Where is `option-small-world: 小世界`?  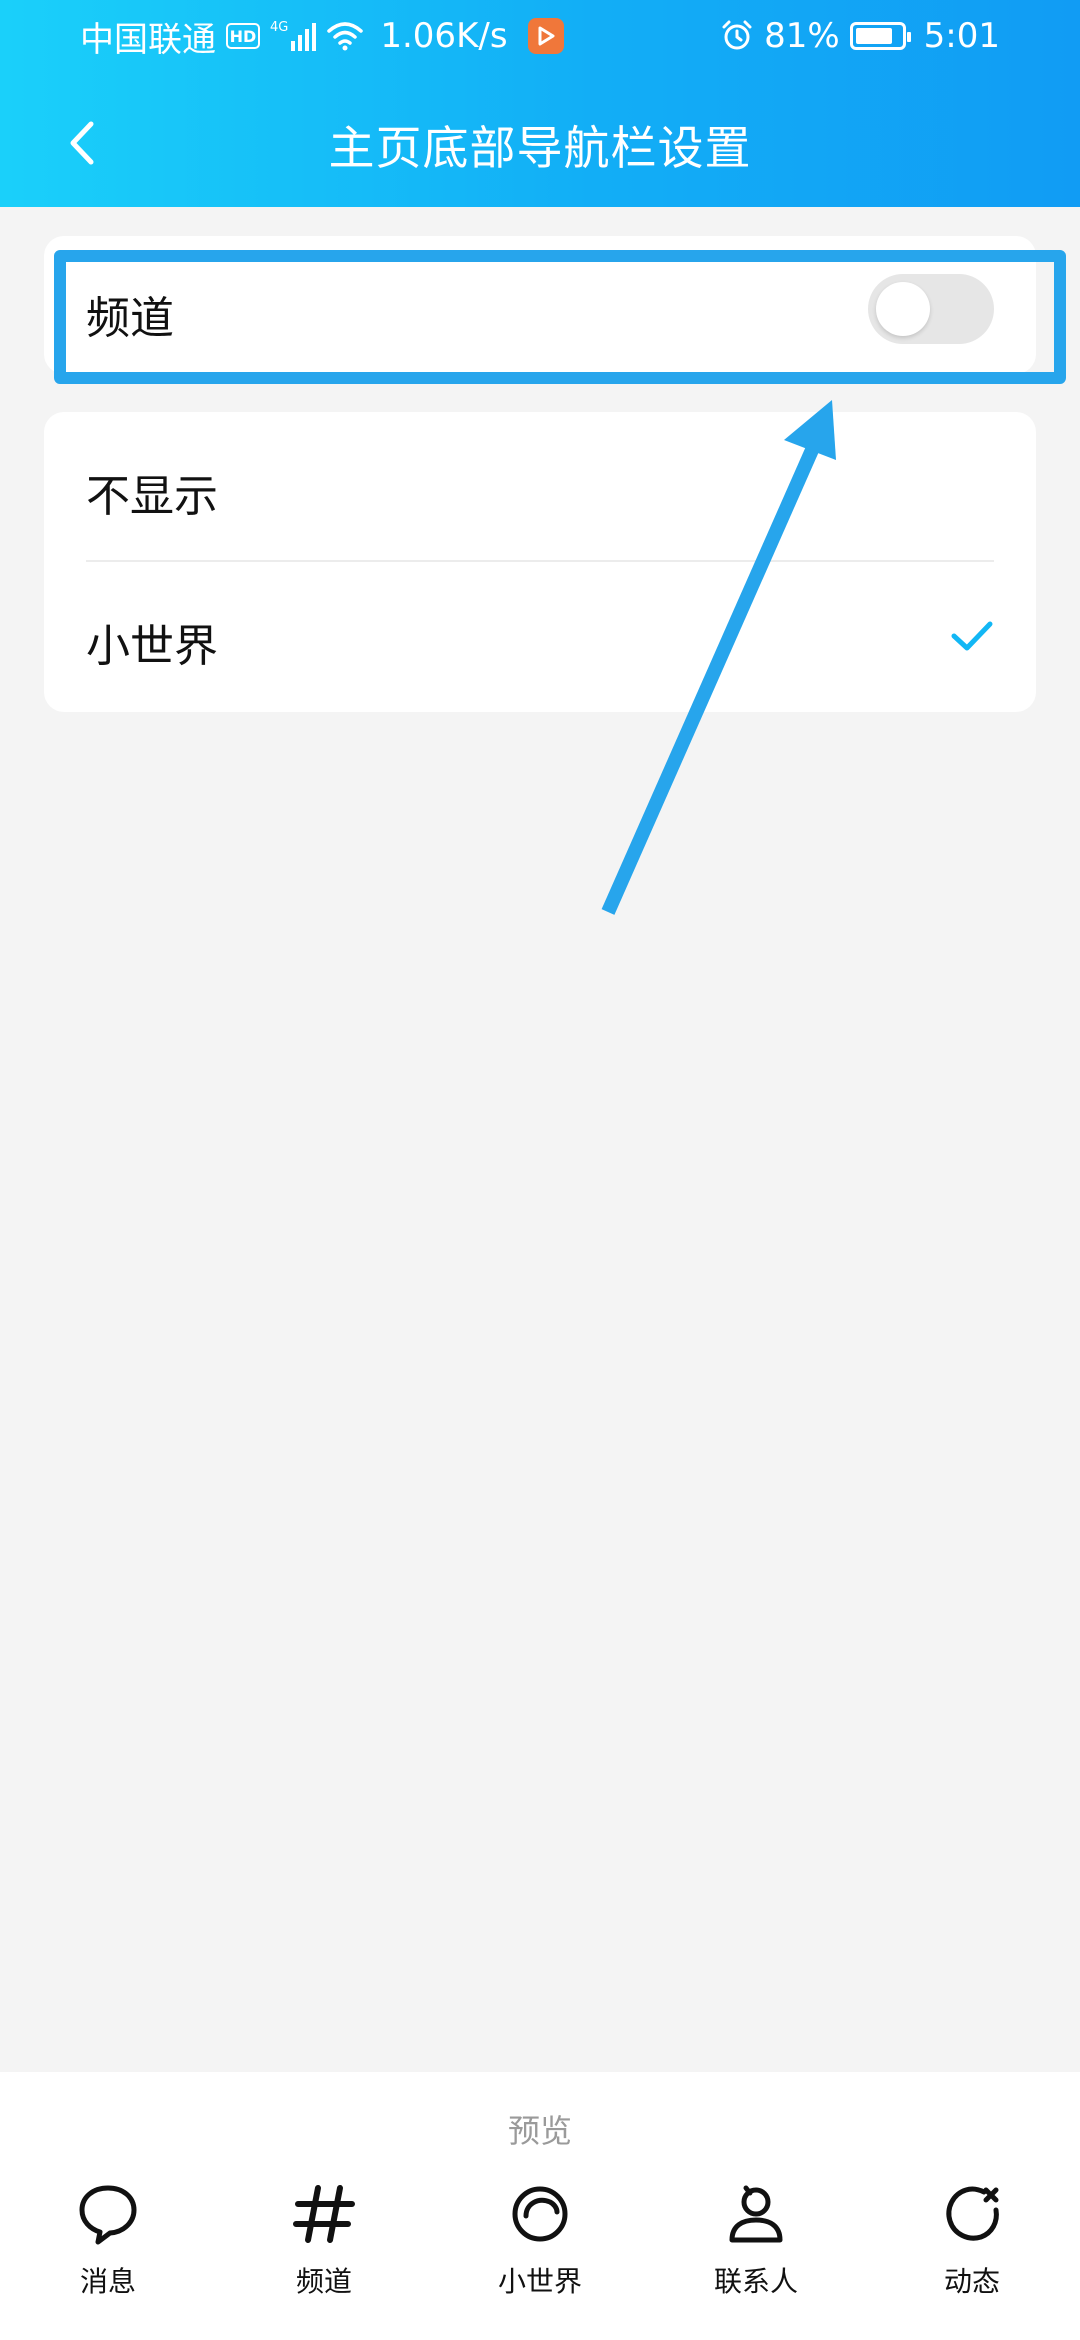 option-small-world: 小世界 is located at coordinates (540, 636).